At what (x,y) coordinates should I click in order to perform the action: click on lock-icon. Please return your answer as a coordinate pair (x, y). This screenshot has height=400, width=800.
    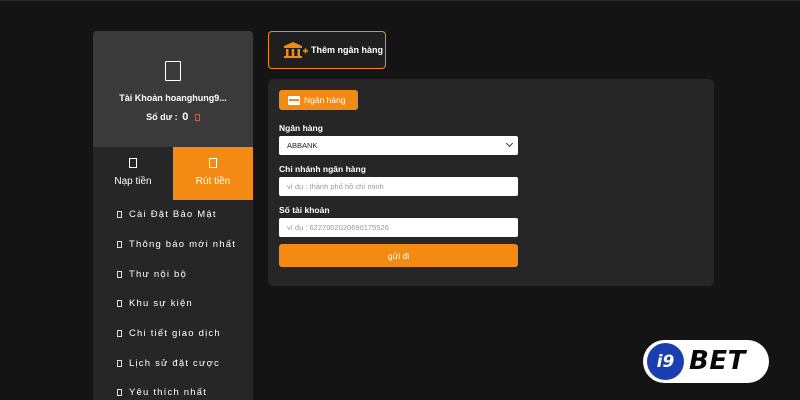
    Looking at the image, I should click on (119, 215).